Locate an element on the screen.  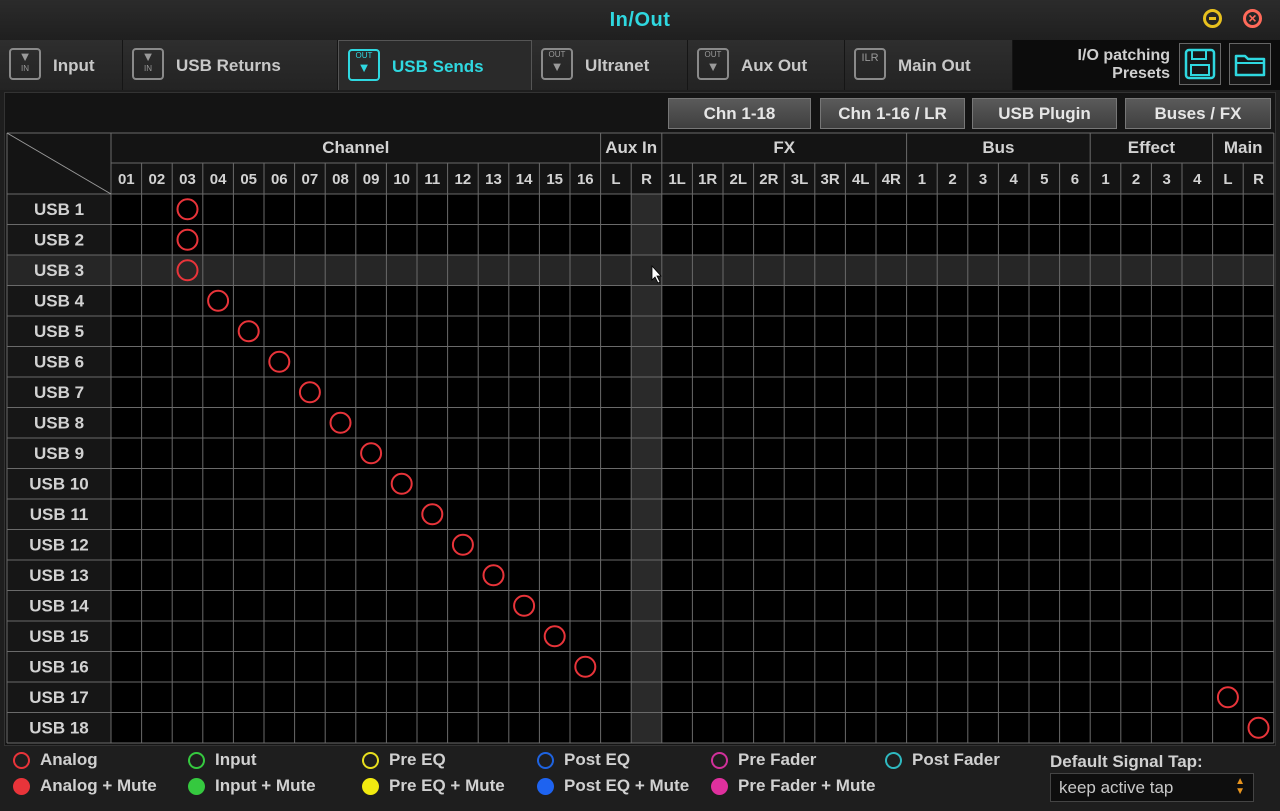
legend-label: Pre Fader + Mute is located at coordinates (807, 785).